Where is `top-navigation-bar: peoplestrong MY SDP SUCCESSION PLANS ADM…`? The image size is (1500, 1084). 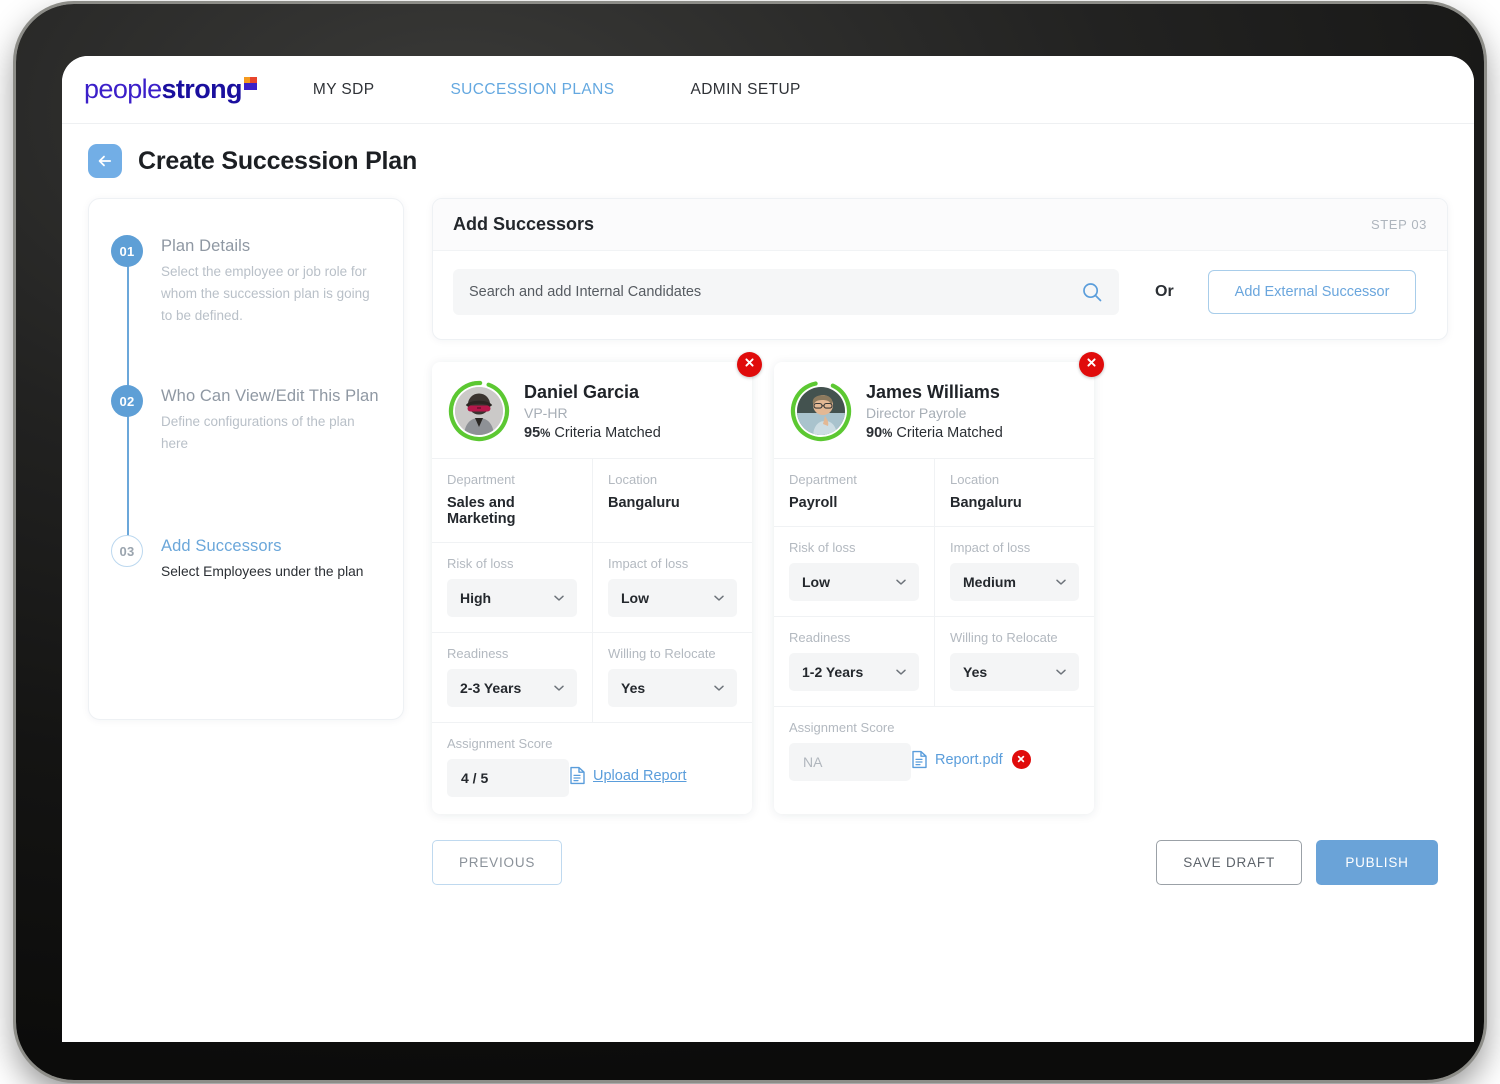 top-navigation-bar: peoplestrong MY SDP SUCCESSION PLANS ADM… is located at coordinates (768, 90).